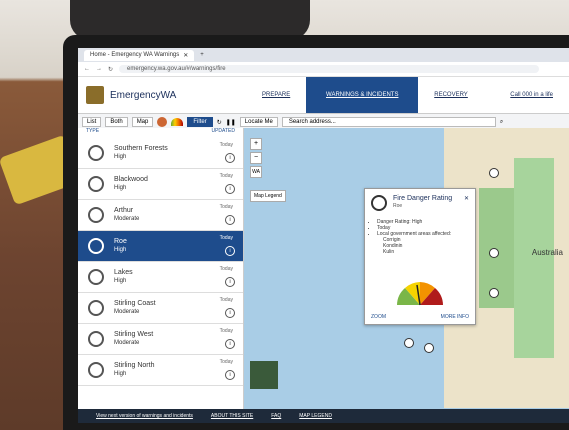 This screenshot has height=430, width=569. Describe the element at coordinates (264, 375) in the screenshot. I see `satellite-thumbnail` at that location.